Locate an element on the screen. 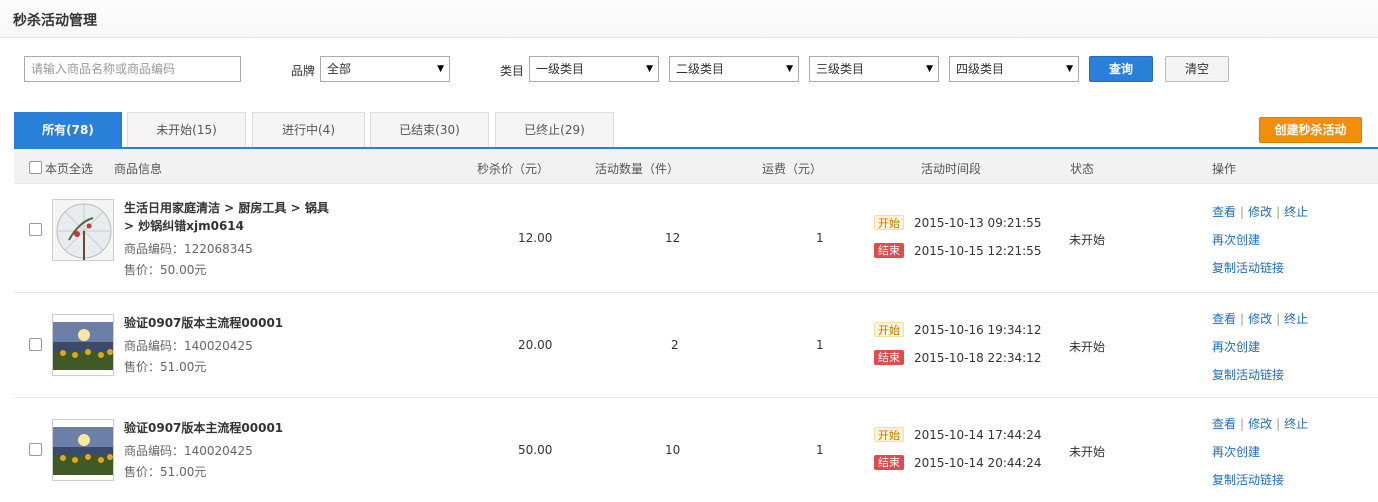 This screenshot has width=1378, height=502. header-price: 秒杀价（元） is located at coordinates (513, 169).